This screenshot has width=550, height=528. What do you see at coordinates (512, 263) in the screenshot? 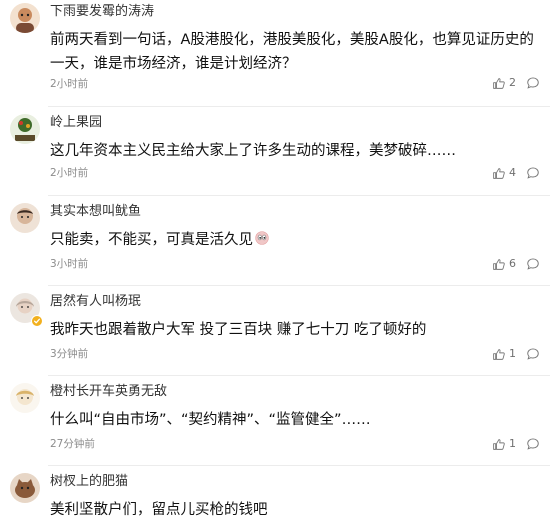
I see `like-count: 6` at bounding box center [512, 263].